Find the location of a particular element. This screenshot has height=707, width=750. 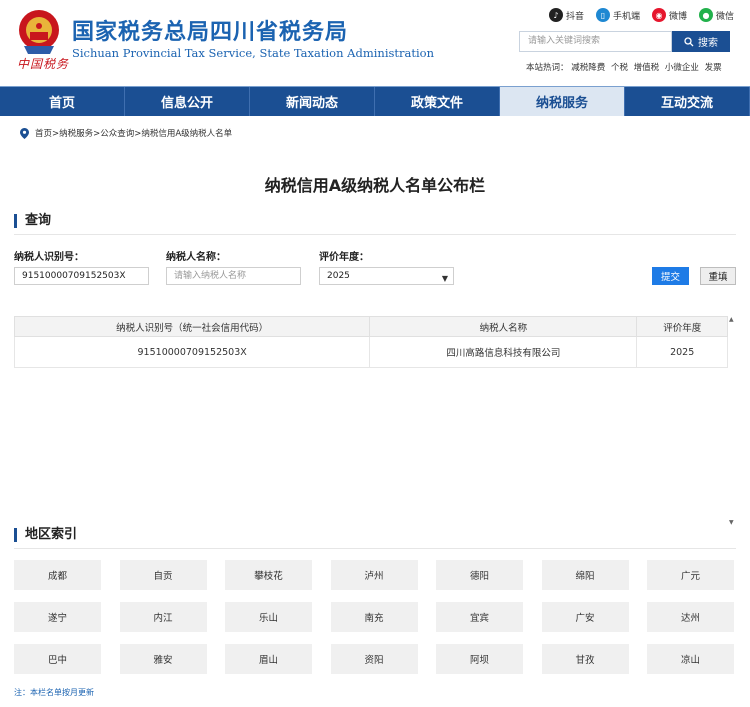

hot-label: 本站热词： is located at coordinates (547, 68).